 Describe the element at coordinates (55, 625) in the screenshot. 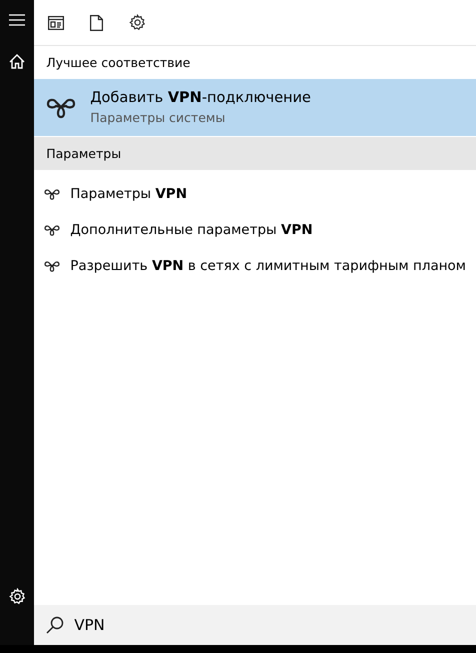

I see `search-icon` at that location.